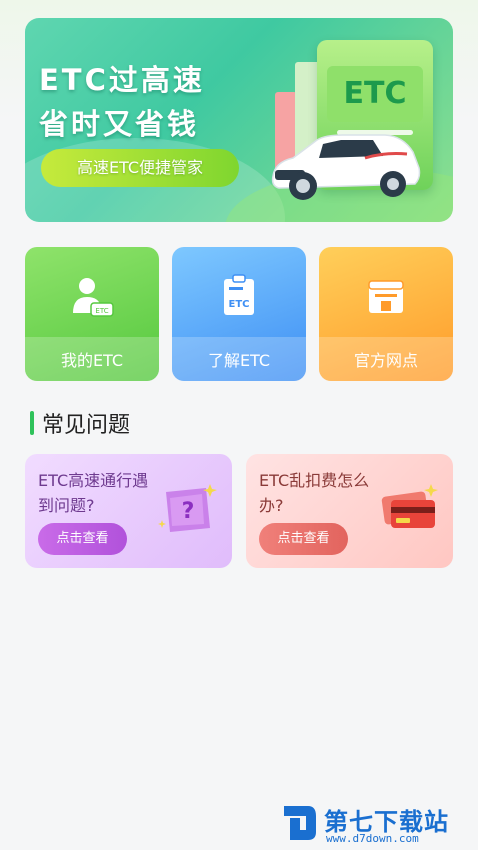 This screenshot has width=478, height=850. Describe the element at coordinates (119, 124) in the screenshot. I see `banner-title-line2: 省时又省钱` at that location.